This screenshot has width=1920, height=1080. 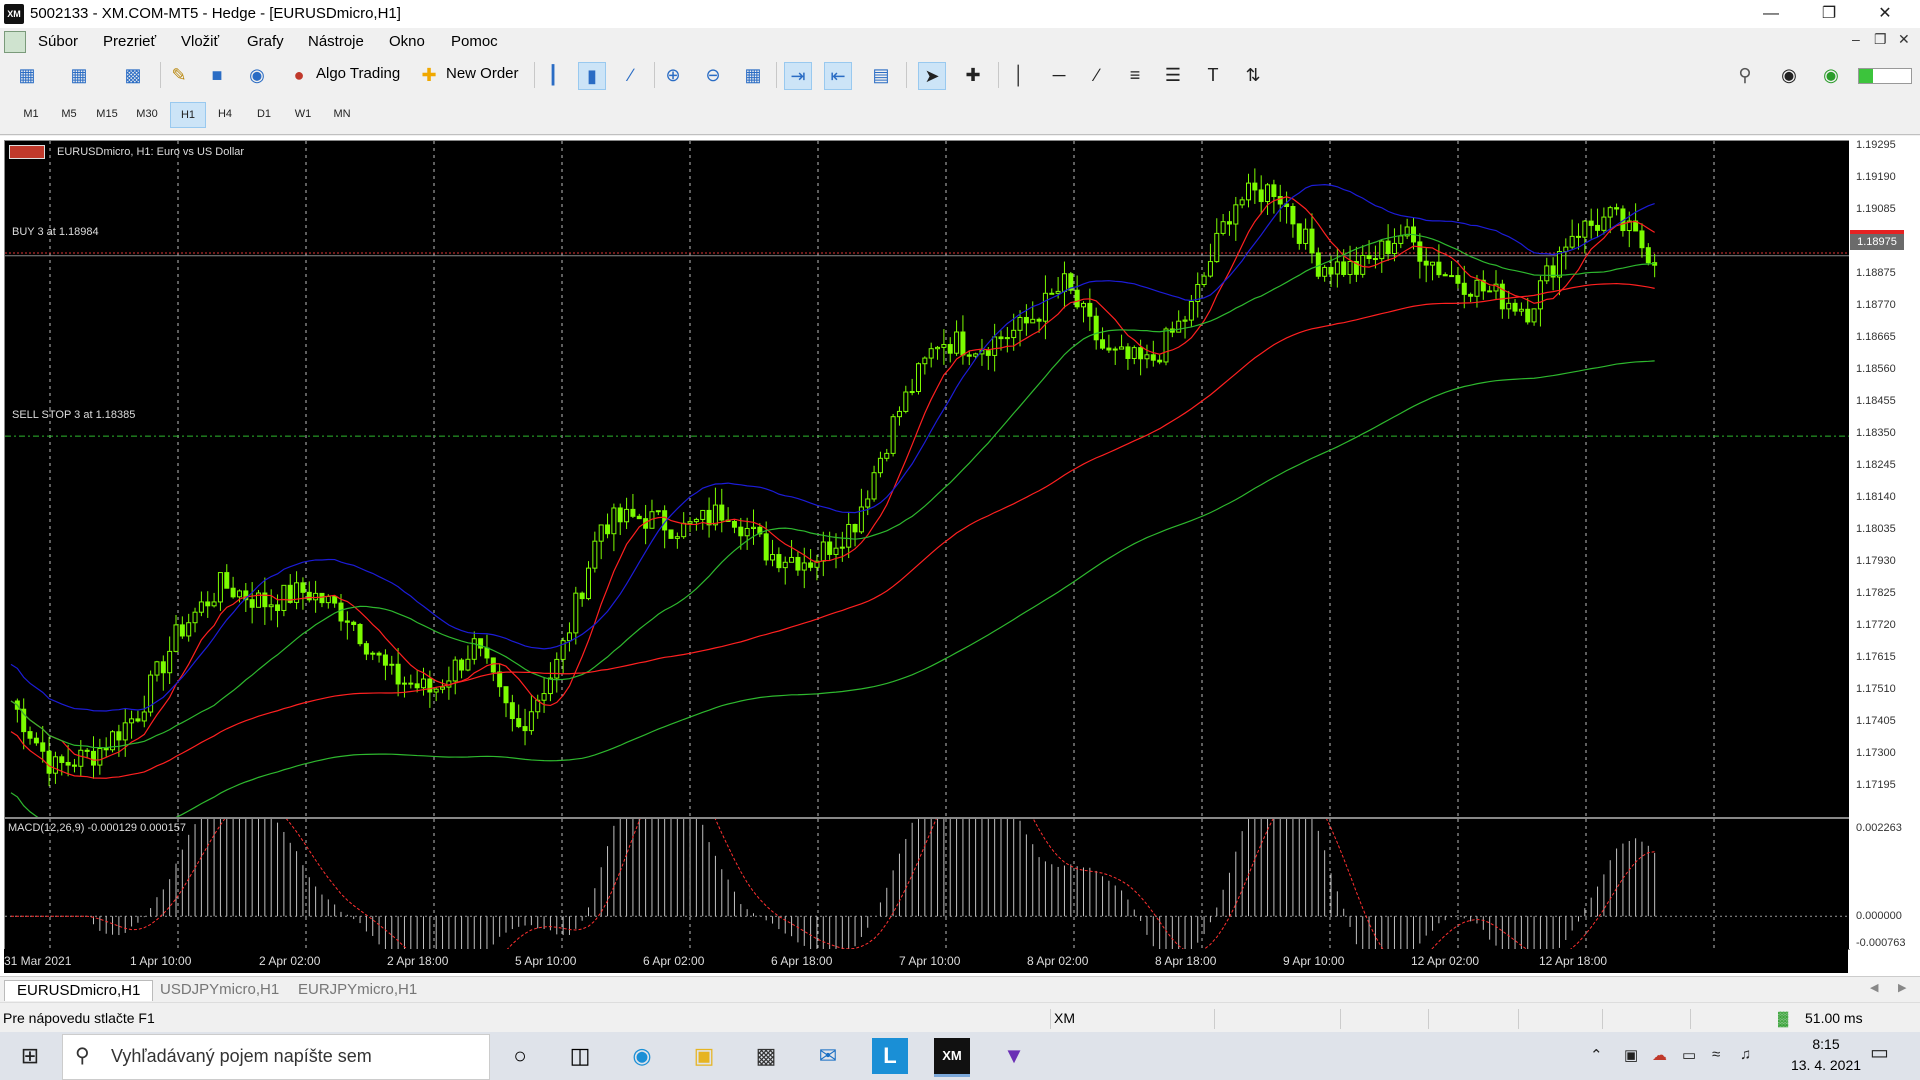 I want to click on new-order-button: New Order, so click(x=482, y=74).